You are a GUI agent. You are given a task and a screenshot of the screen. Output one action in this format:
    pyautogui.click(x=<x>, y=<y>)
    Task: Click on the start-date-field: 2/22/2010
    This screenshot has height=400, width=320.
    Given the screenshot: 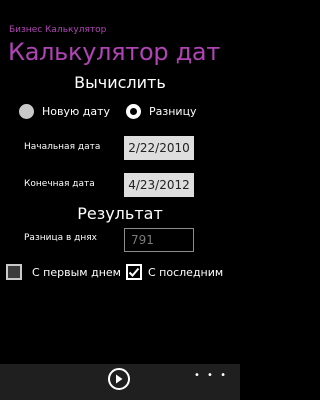 What is the action you would take?
    pyautogui.click(x=159, y=148)
    